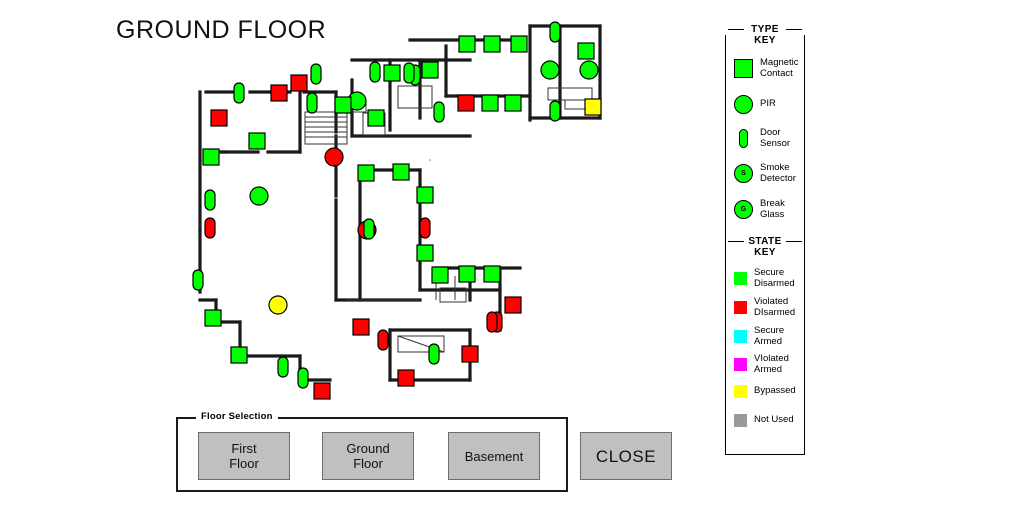 The width and height of the screenshot is (1024, 505). Describe the element at coordinates (626, 456) in the screenshot. I see `close-button: CLOSE` at that location.